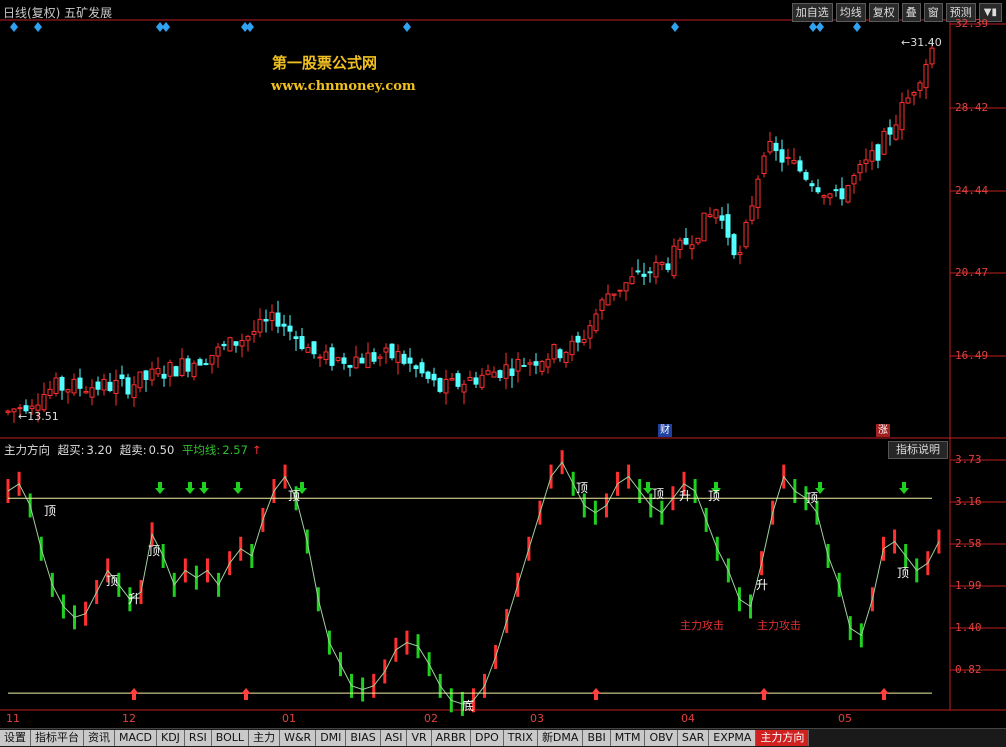  Describe the element at coordinates (628, 738) in the screenshot. I see `tab-mtm: MTM` at that location.